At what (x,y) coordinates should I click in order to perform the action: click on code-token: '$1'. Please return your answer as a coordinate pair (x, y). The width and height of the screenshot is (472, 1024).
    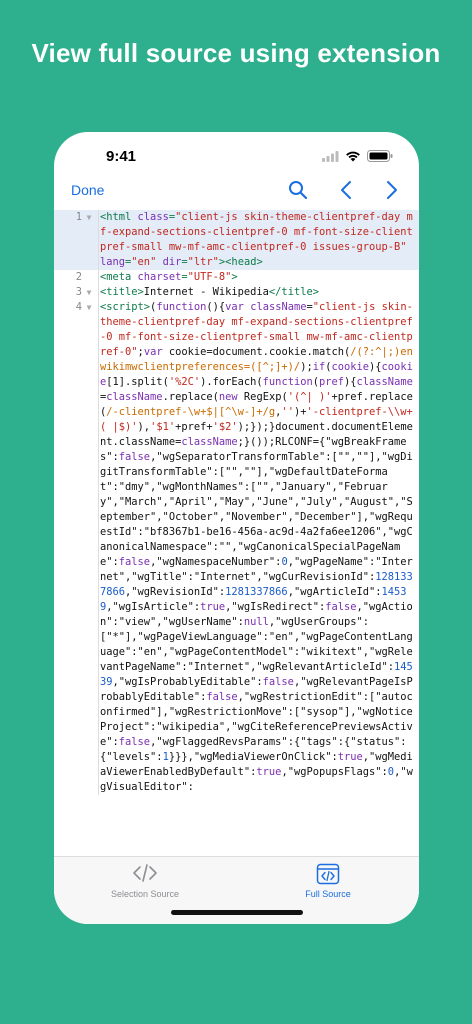
    Looking at the image, I should click on (163, 427).